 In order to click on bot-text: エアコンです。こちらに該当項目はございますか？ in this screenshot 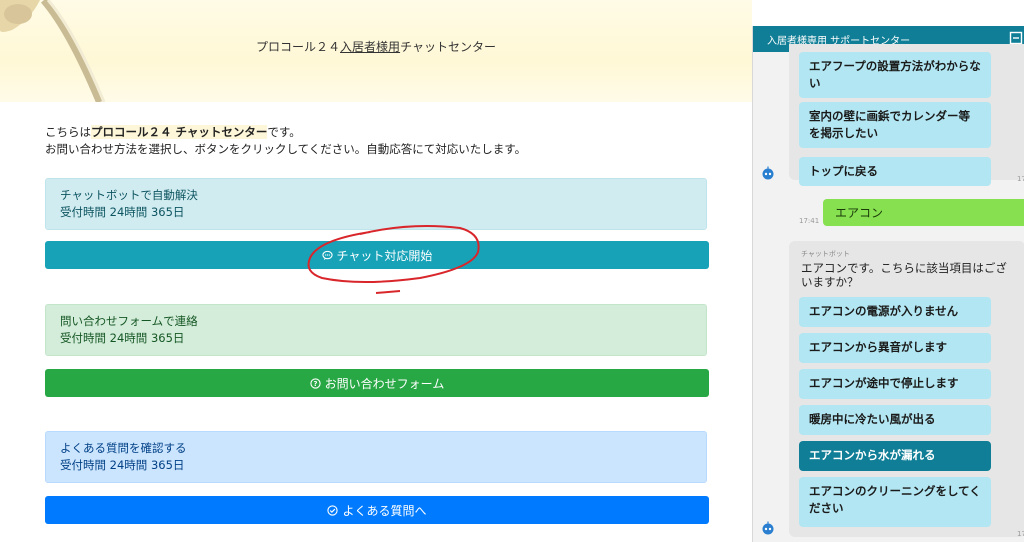, I will do `click(904, 275)`.